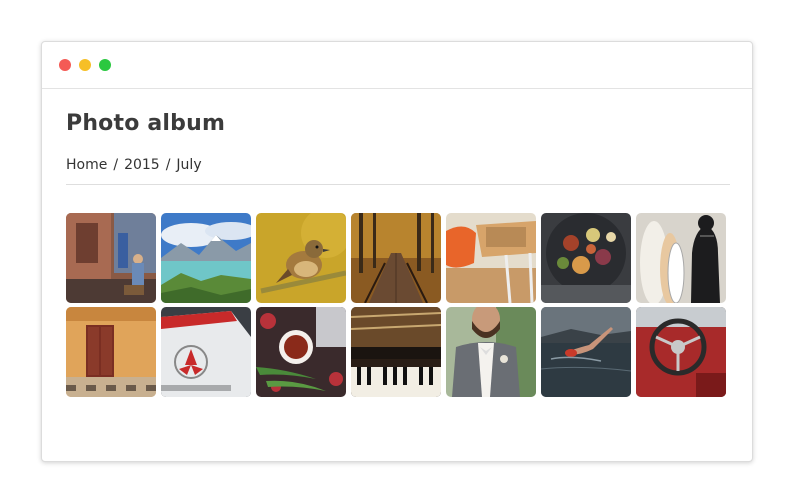  I want to click on forest-boardwalk-image, so click(396, 258).